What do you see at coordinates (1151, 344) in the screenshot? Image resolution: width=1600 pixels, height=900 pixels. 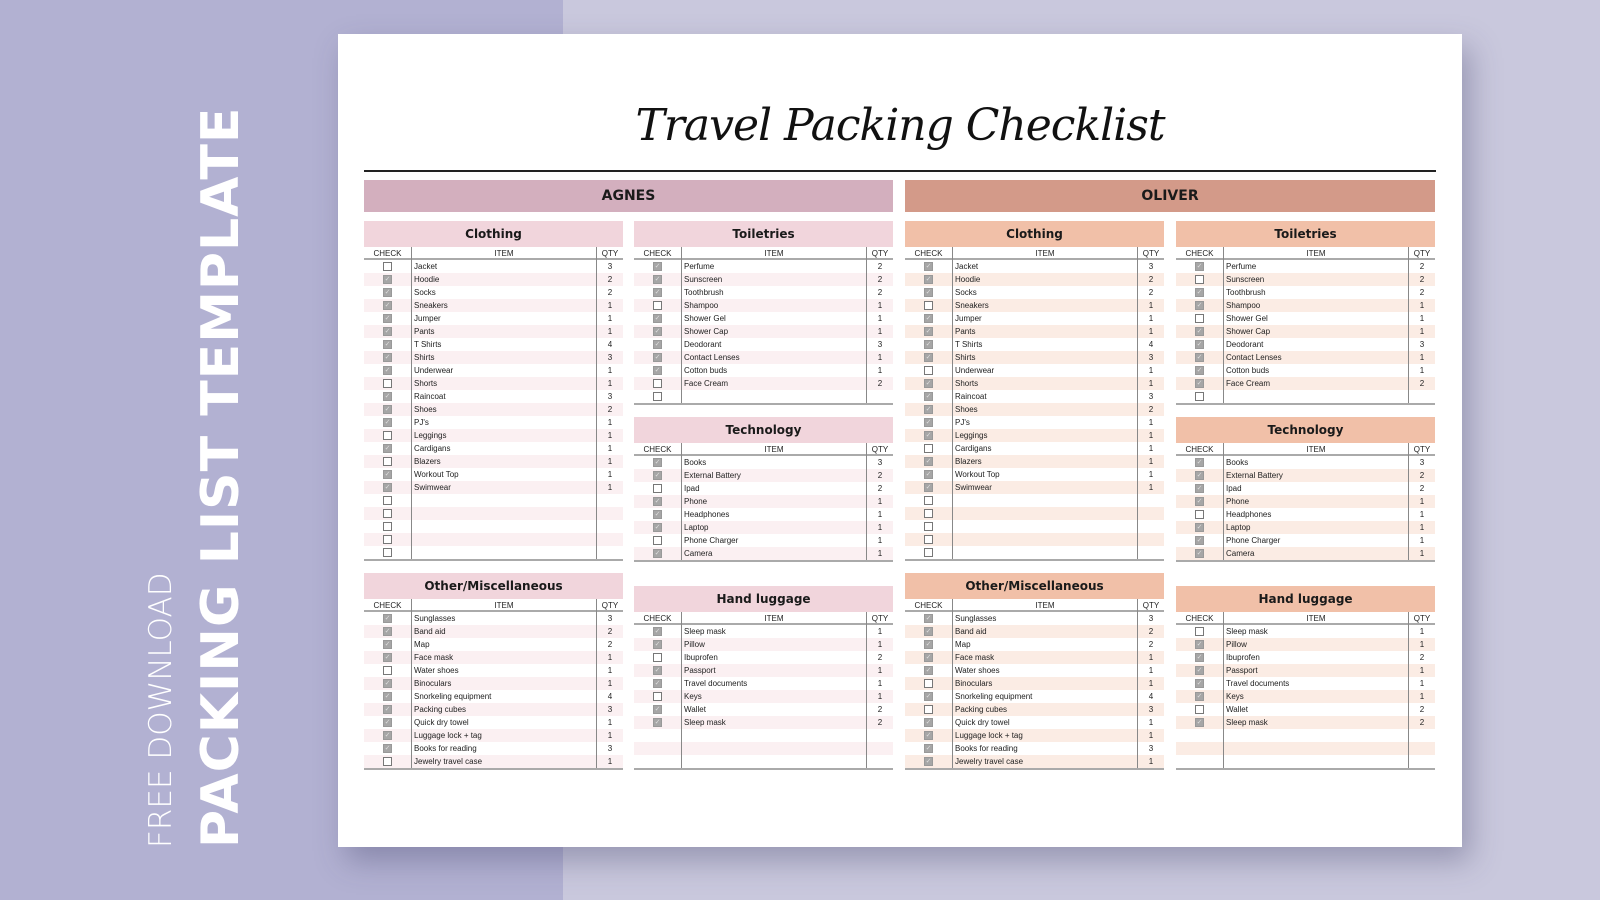 I see `item-qty: 4` at bounding box center [1151, 344].